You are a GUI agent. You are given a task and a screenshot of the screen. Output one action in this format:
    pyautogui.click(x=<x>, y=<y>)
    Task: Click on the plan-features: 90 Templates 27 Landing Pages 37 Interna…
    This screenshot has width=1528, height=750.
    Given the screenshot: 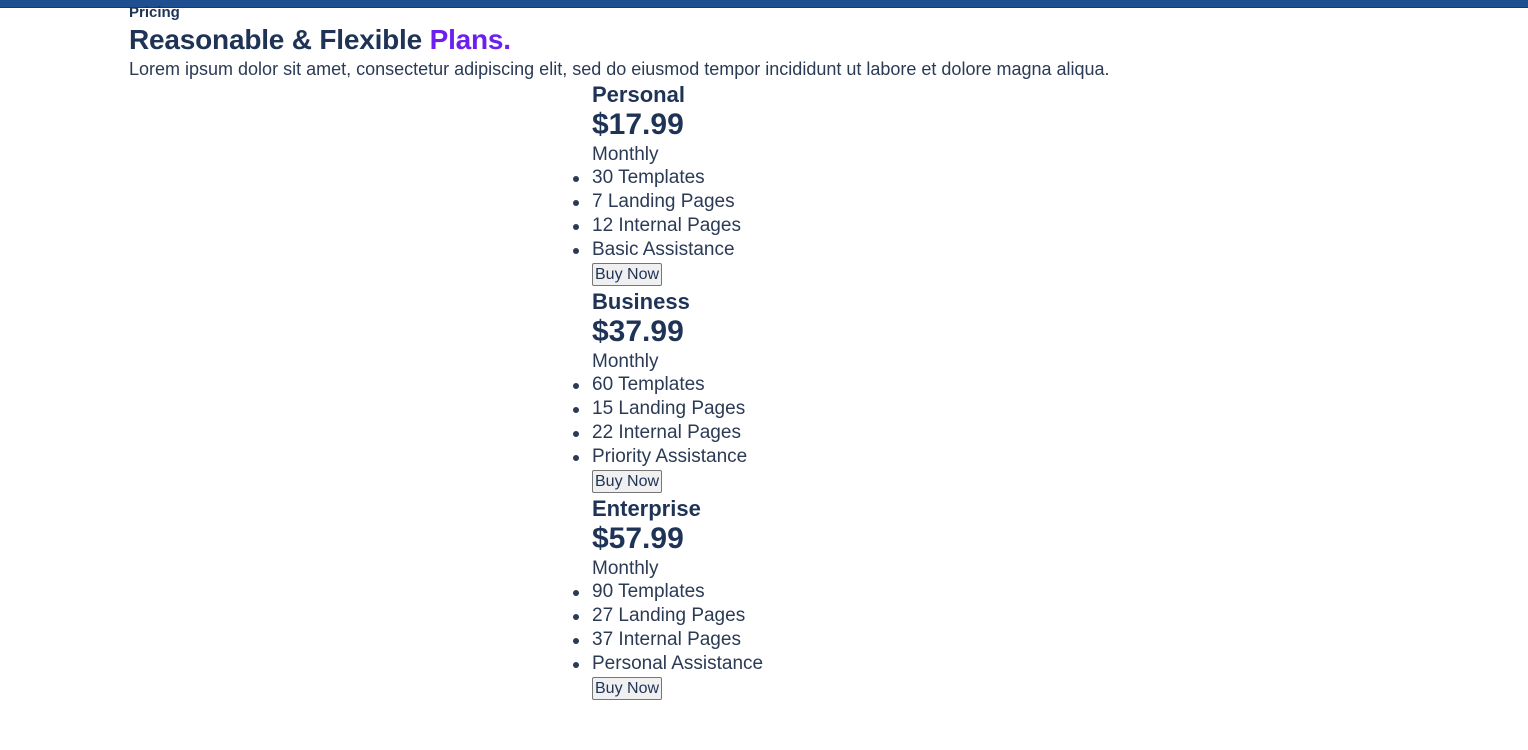 What is the action you would take?
    pyautogui.click(x=668, y=628)
    